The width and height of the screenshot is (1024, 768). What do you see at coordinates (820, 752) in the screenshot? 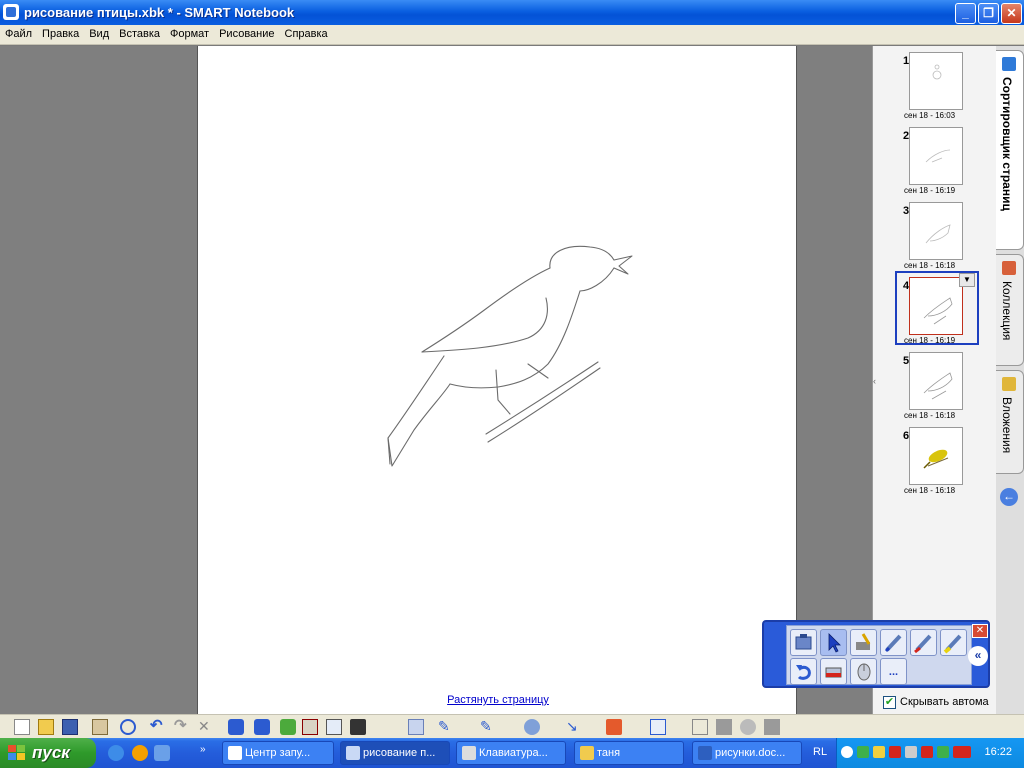
I see `language-indicator: RL` at bounding box center [820, 752].